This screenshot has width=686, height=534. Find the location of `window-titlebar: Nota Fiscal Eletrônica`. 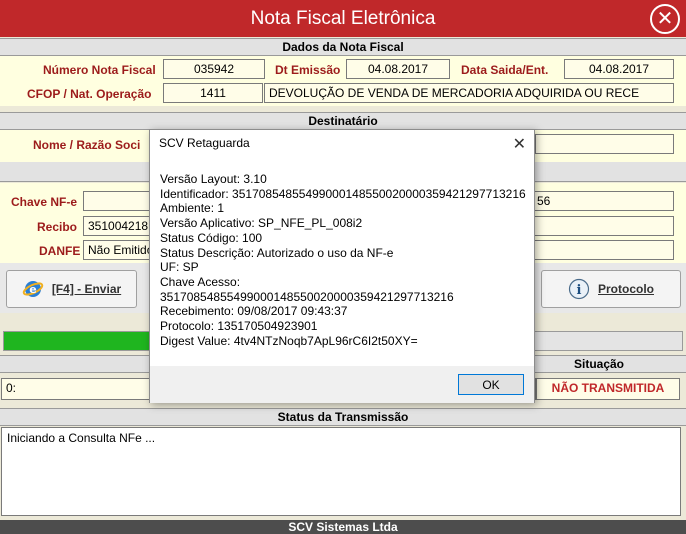

window-titlebar: Nota Fiscal Eletrônica is located at coordinates (343, 18).